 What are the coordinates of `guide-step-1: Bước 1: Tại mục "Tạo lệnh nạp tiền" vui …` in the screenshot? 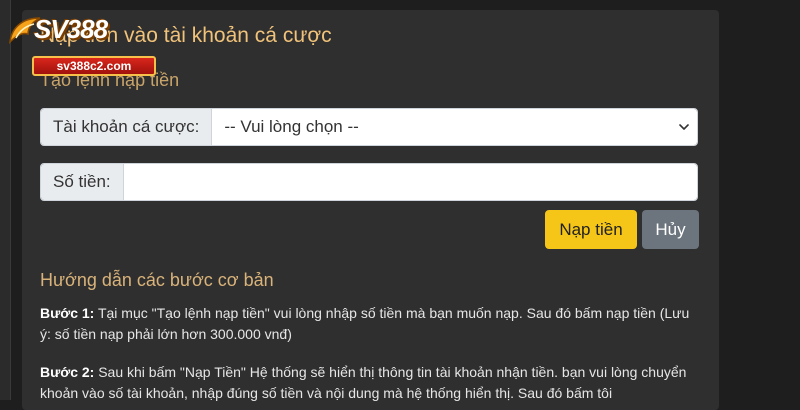 It's located at (365, 324).